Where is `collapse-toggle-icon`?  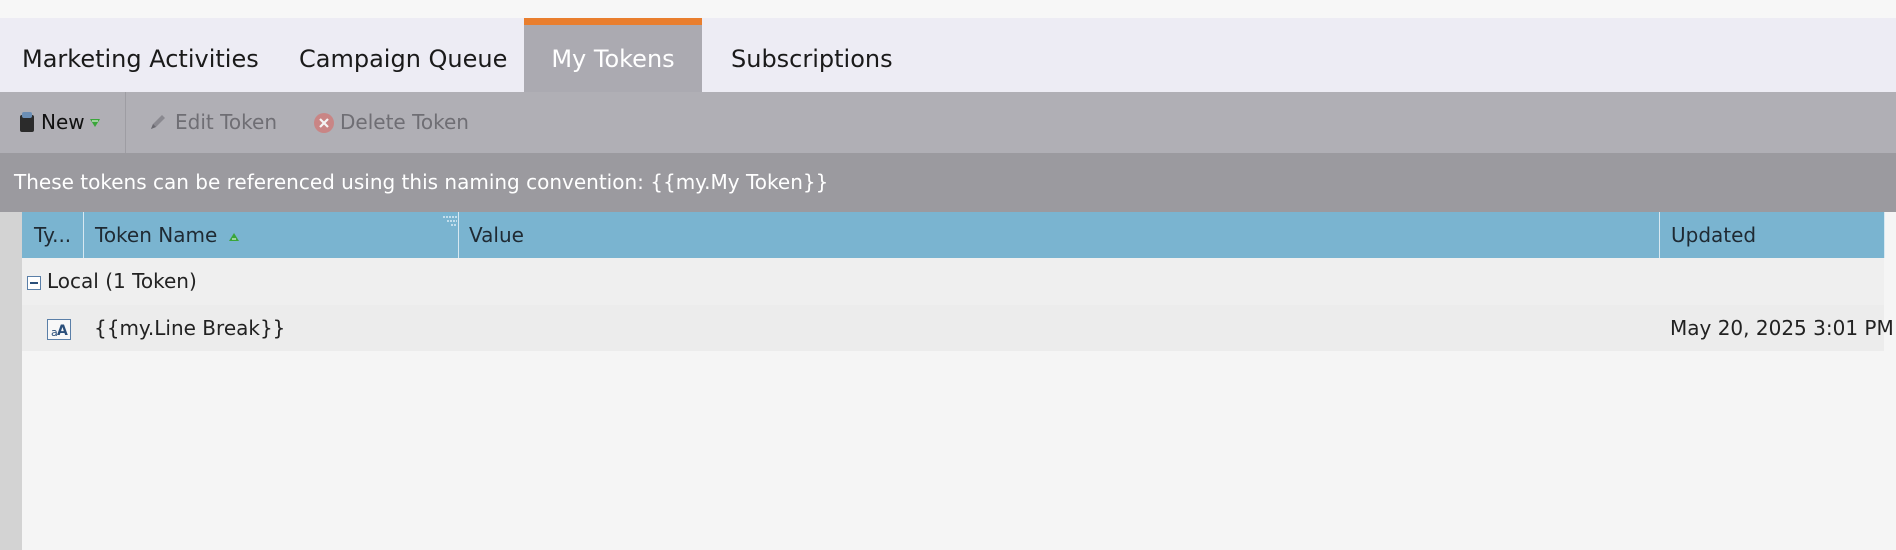 collapse-toggle-icon is located at coordinates (34, 283).